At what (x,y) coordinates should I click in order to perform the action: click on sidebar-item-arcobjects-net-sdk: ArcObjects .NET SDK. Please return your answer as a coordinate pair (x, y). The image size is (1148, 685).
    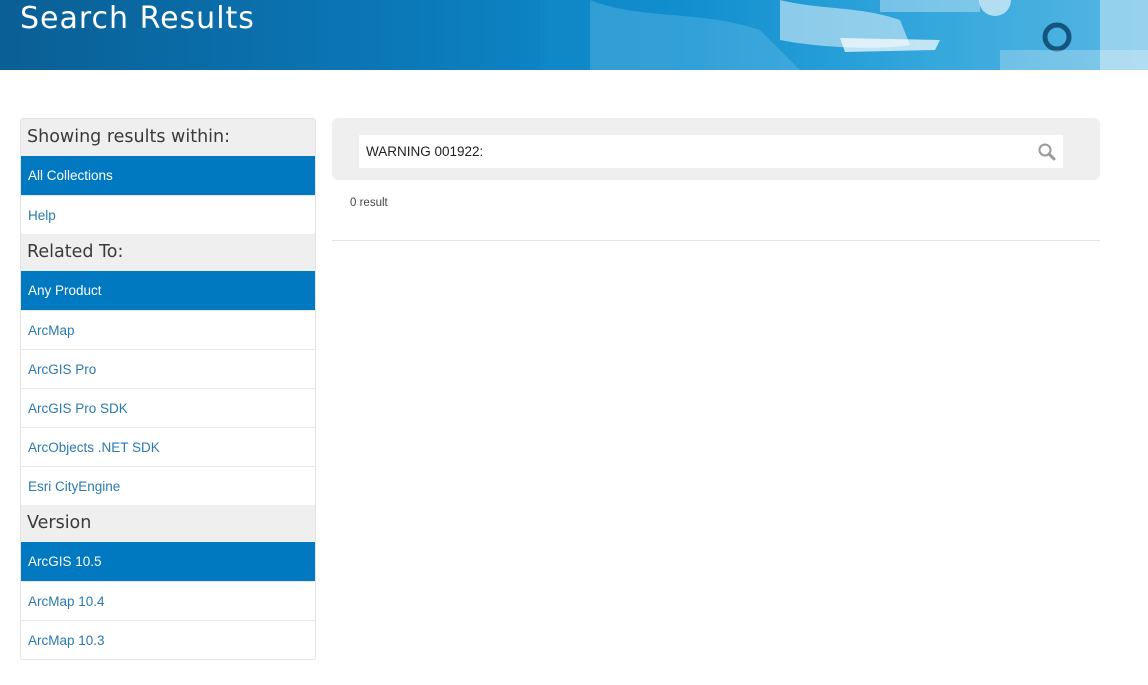
    Looking at the image, I should click on (168, 446).